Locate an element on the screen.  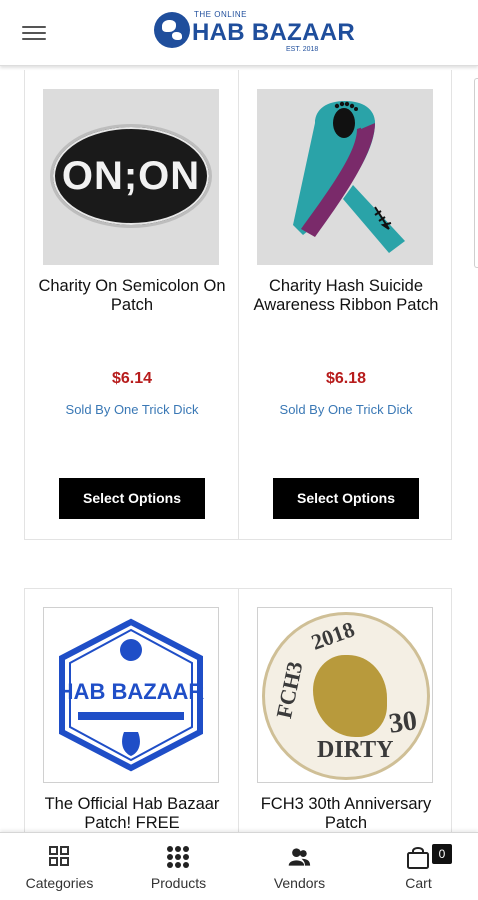
nav-label: Vendors is located at coordinates (299, 883).